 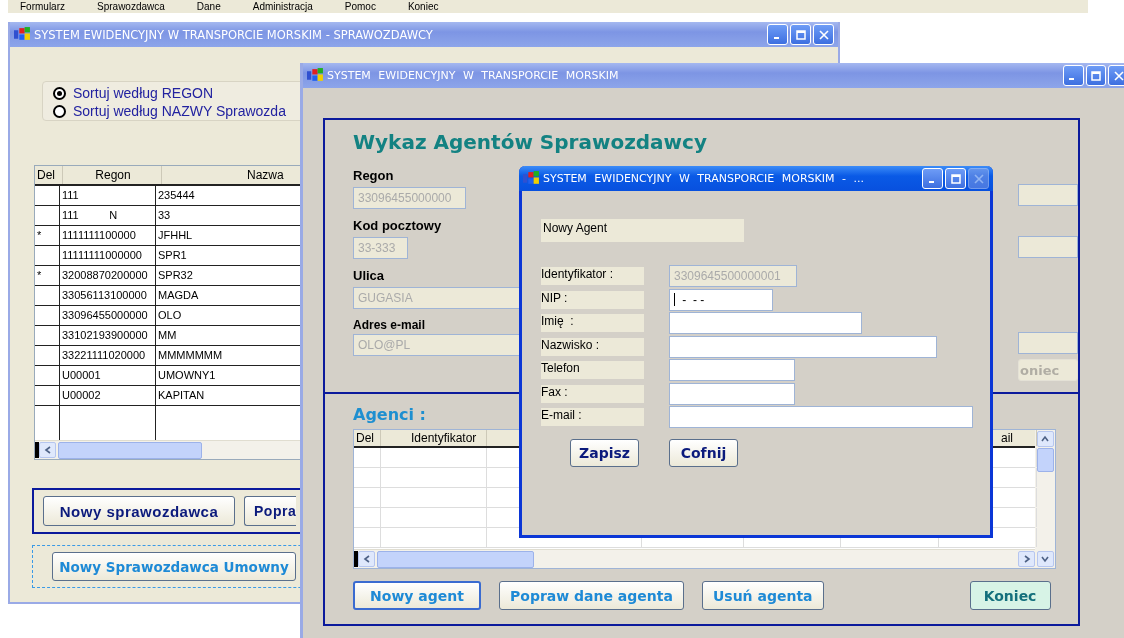 What do you see at coordinates (592, 276) in the screenshot?
I see `field-label: Identyfikator :` at bounding box center [592, 276].